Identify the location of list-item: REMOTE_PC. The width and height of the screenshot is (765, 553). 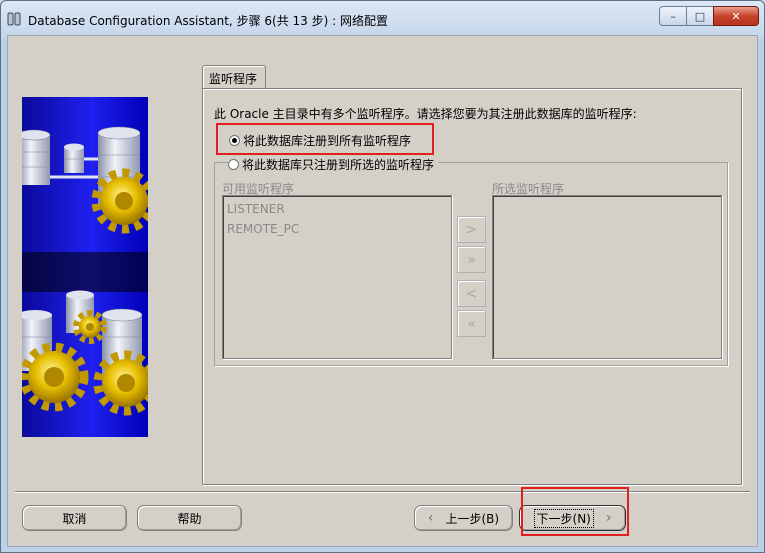
(263, 229).